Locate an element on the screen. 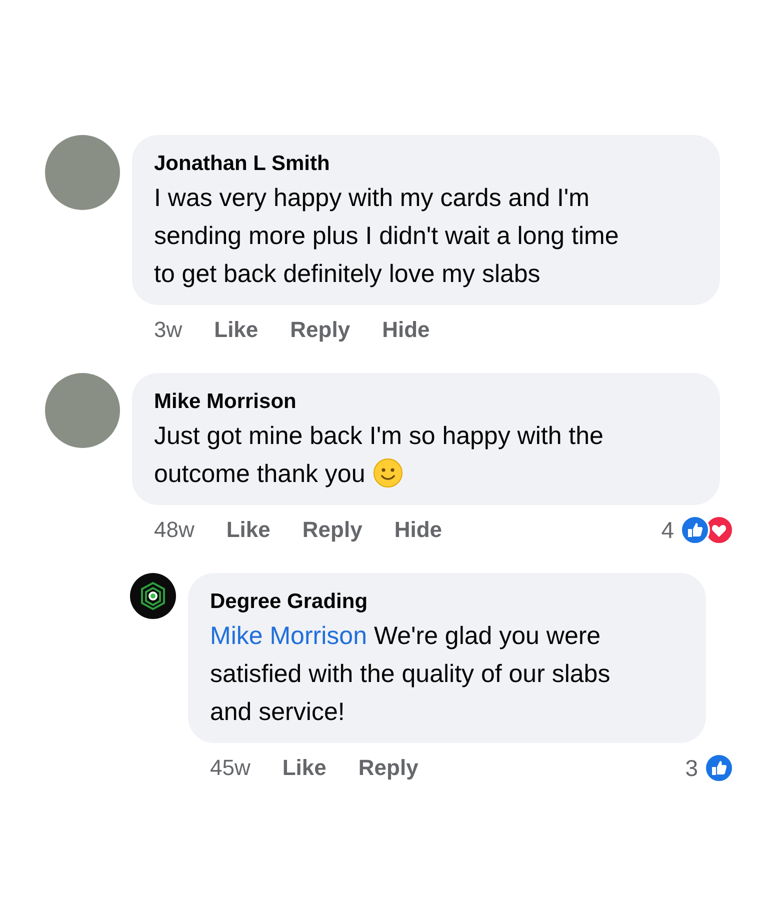 The width and height of the screenshot is (768, 922). mention-link: Mike Morrison is located at coordinates (288, 636).